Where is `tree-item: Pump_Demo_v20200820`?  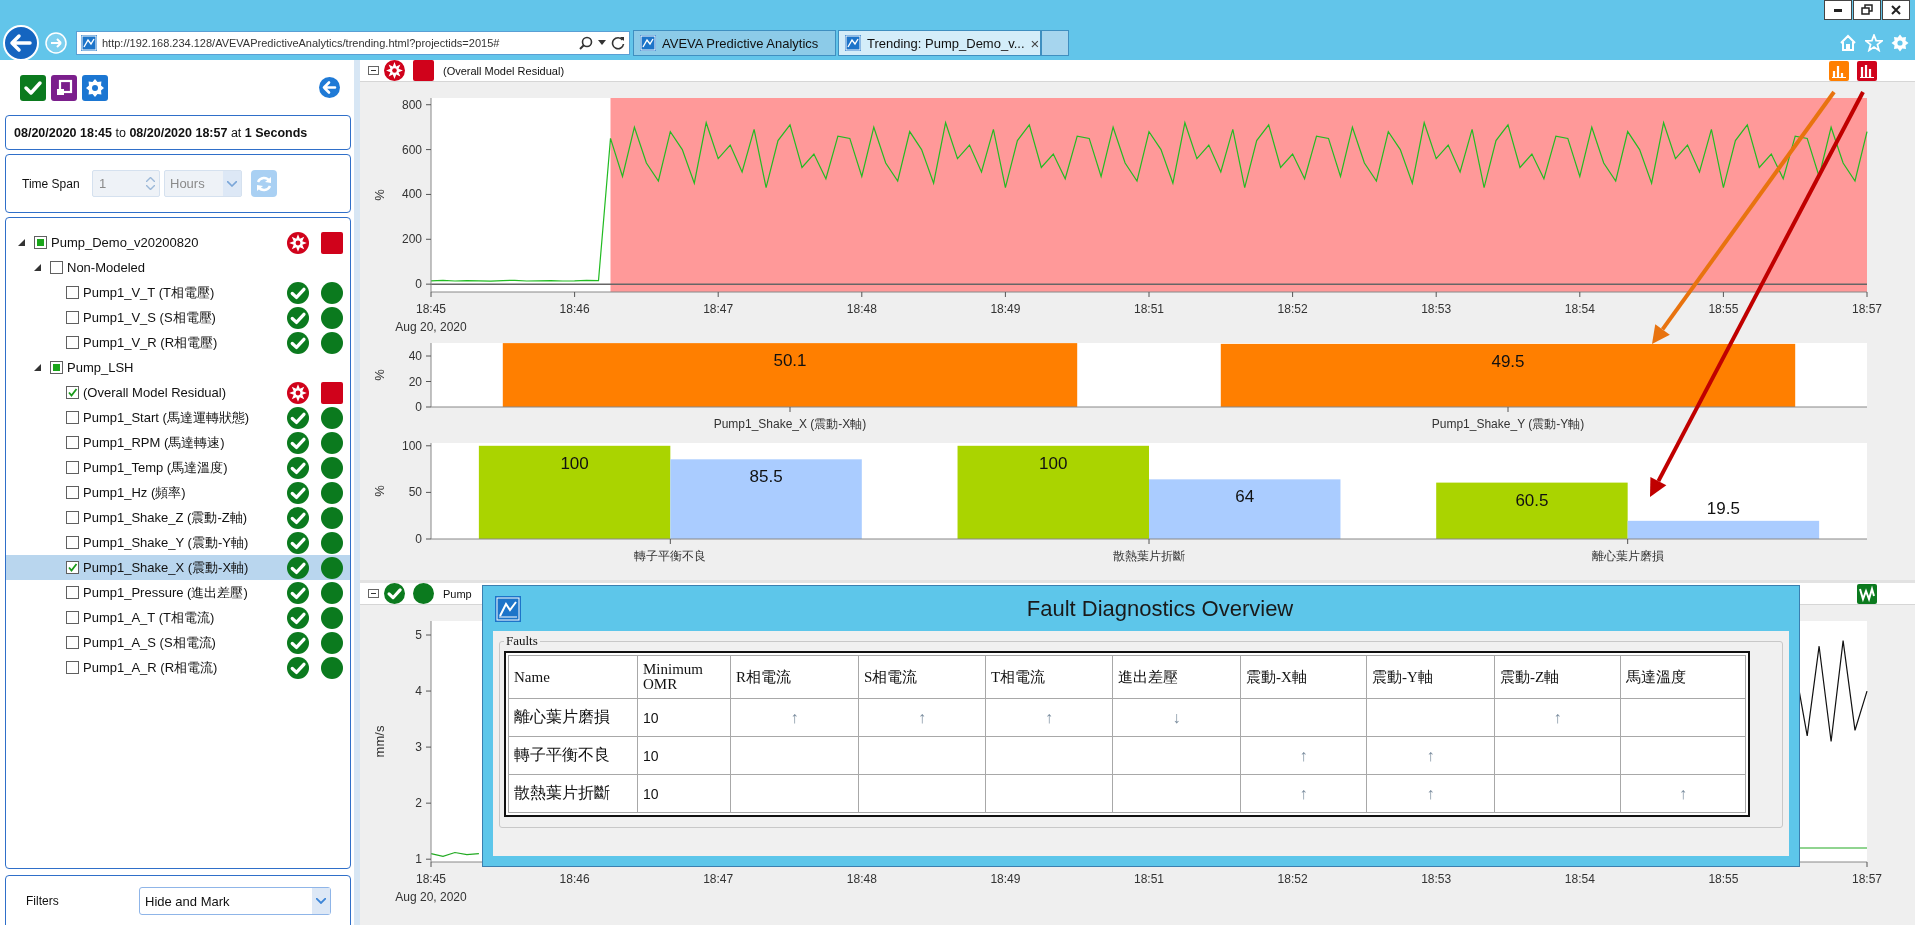 tree-item: Pump_Demo_v20200820 is located at coordinates (178, 242).